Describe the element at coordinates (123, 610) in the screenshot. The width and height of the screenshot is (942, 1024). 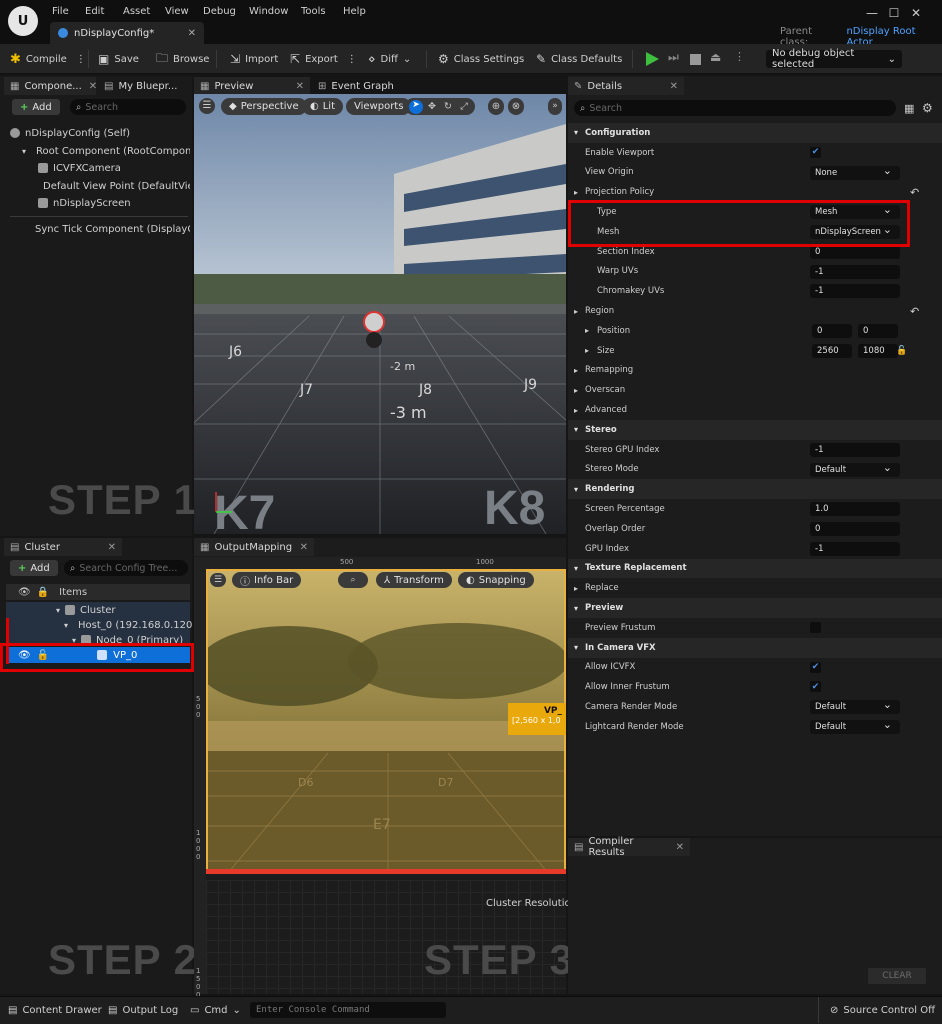
I see `tree-item-cluster: ▾ Cluster` at that location.